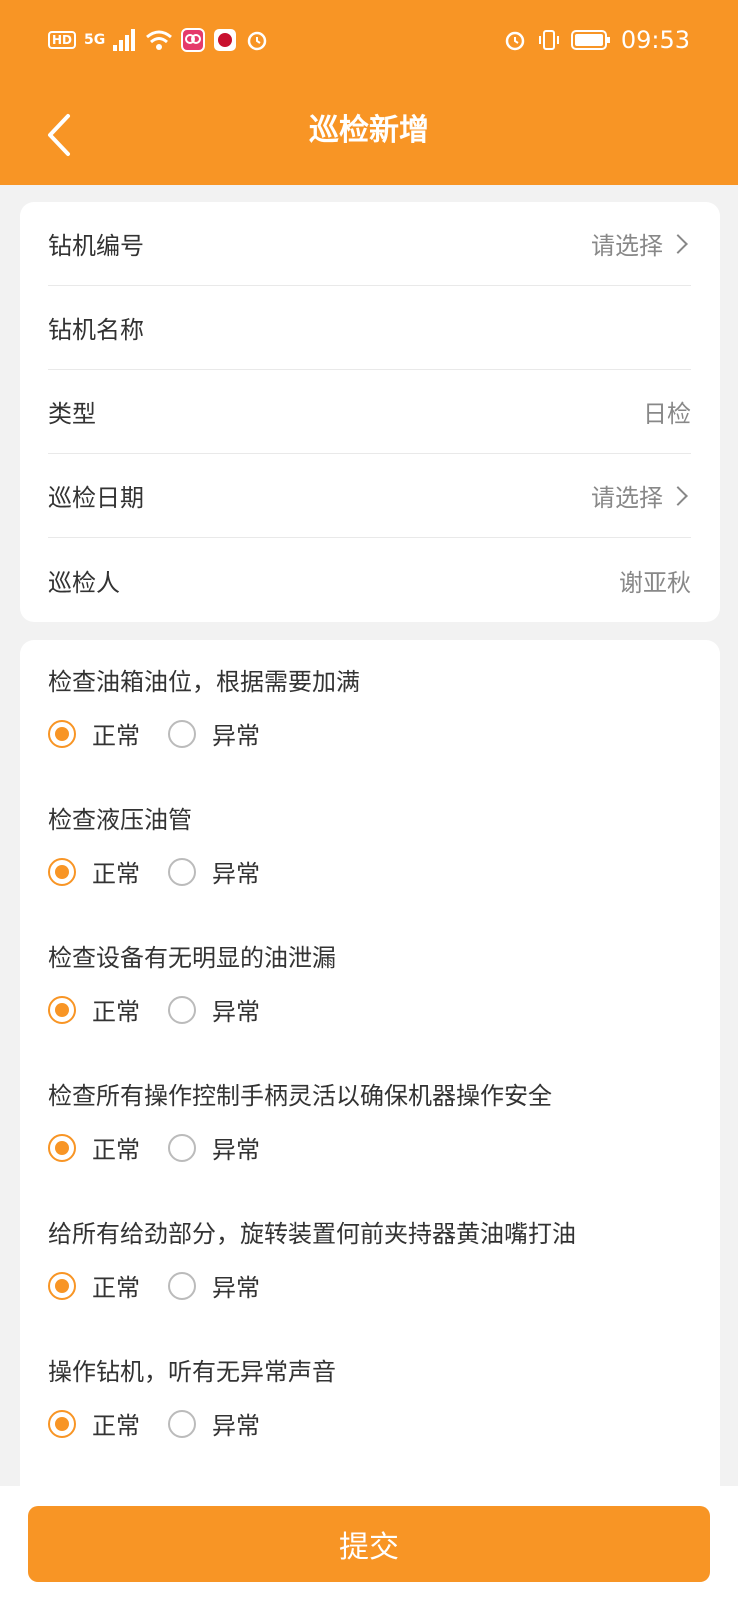 The height and width of the screenshot is (1600, 738). I want to click on status-time: 09:53, so click(655, 40).